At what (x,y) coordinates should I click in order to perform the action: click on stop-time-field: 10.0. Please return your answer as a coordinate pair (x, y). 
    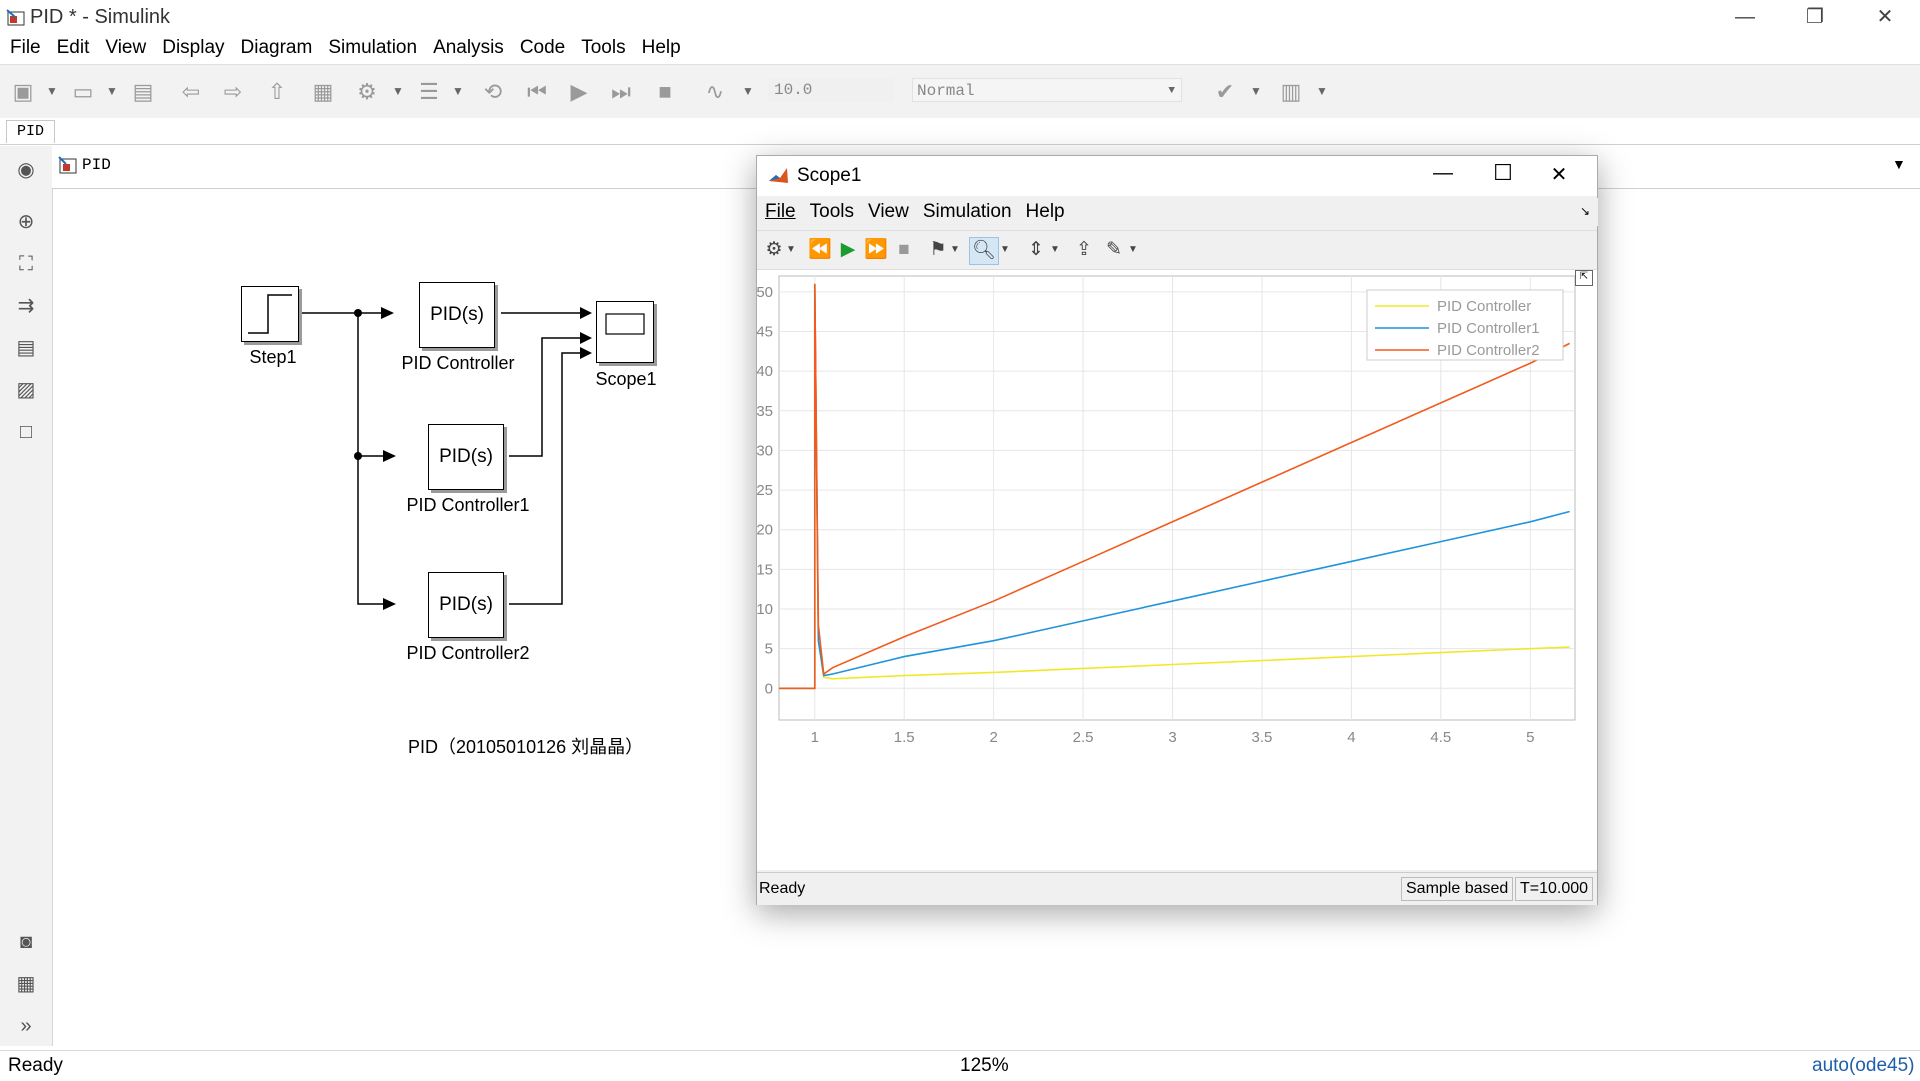
    Looking at the image, I should click on (831, 90).